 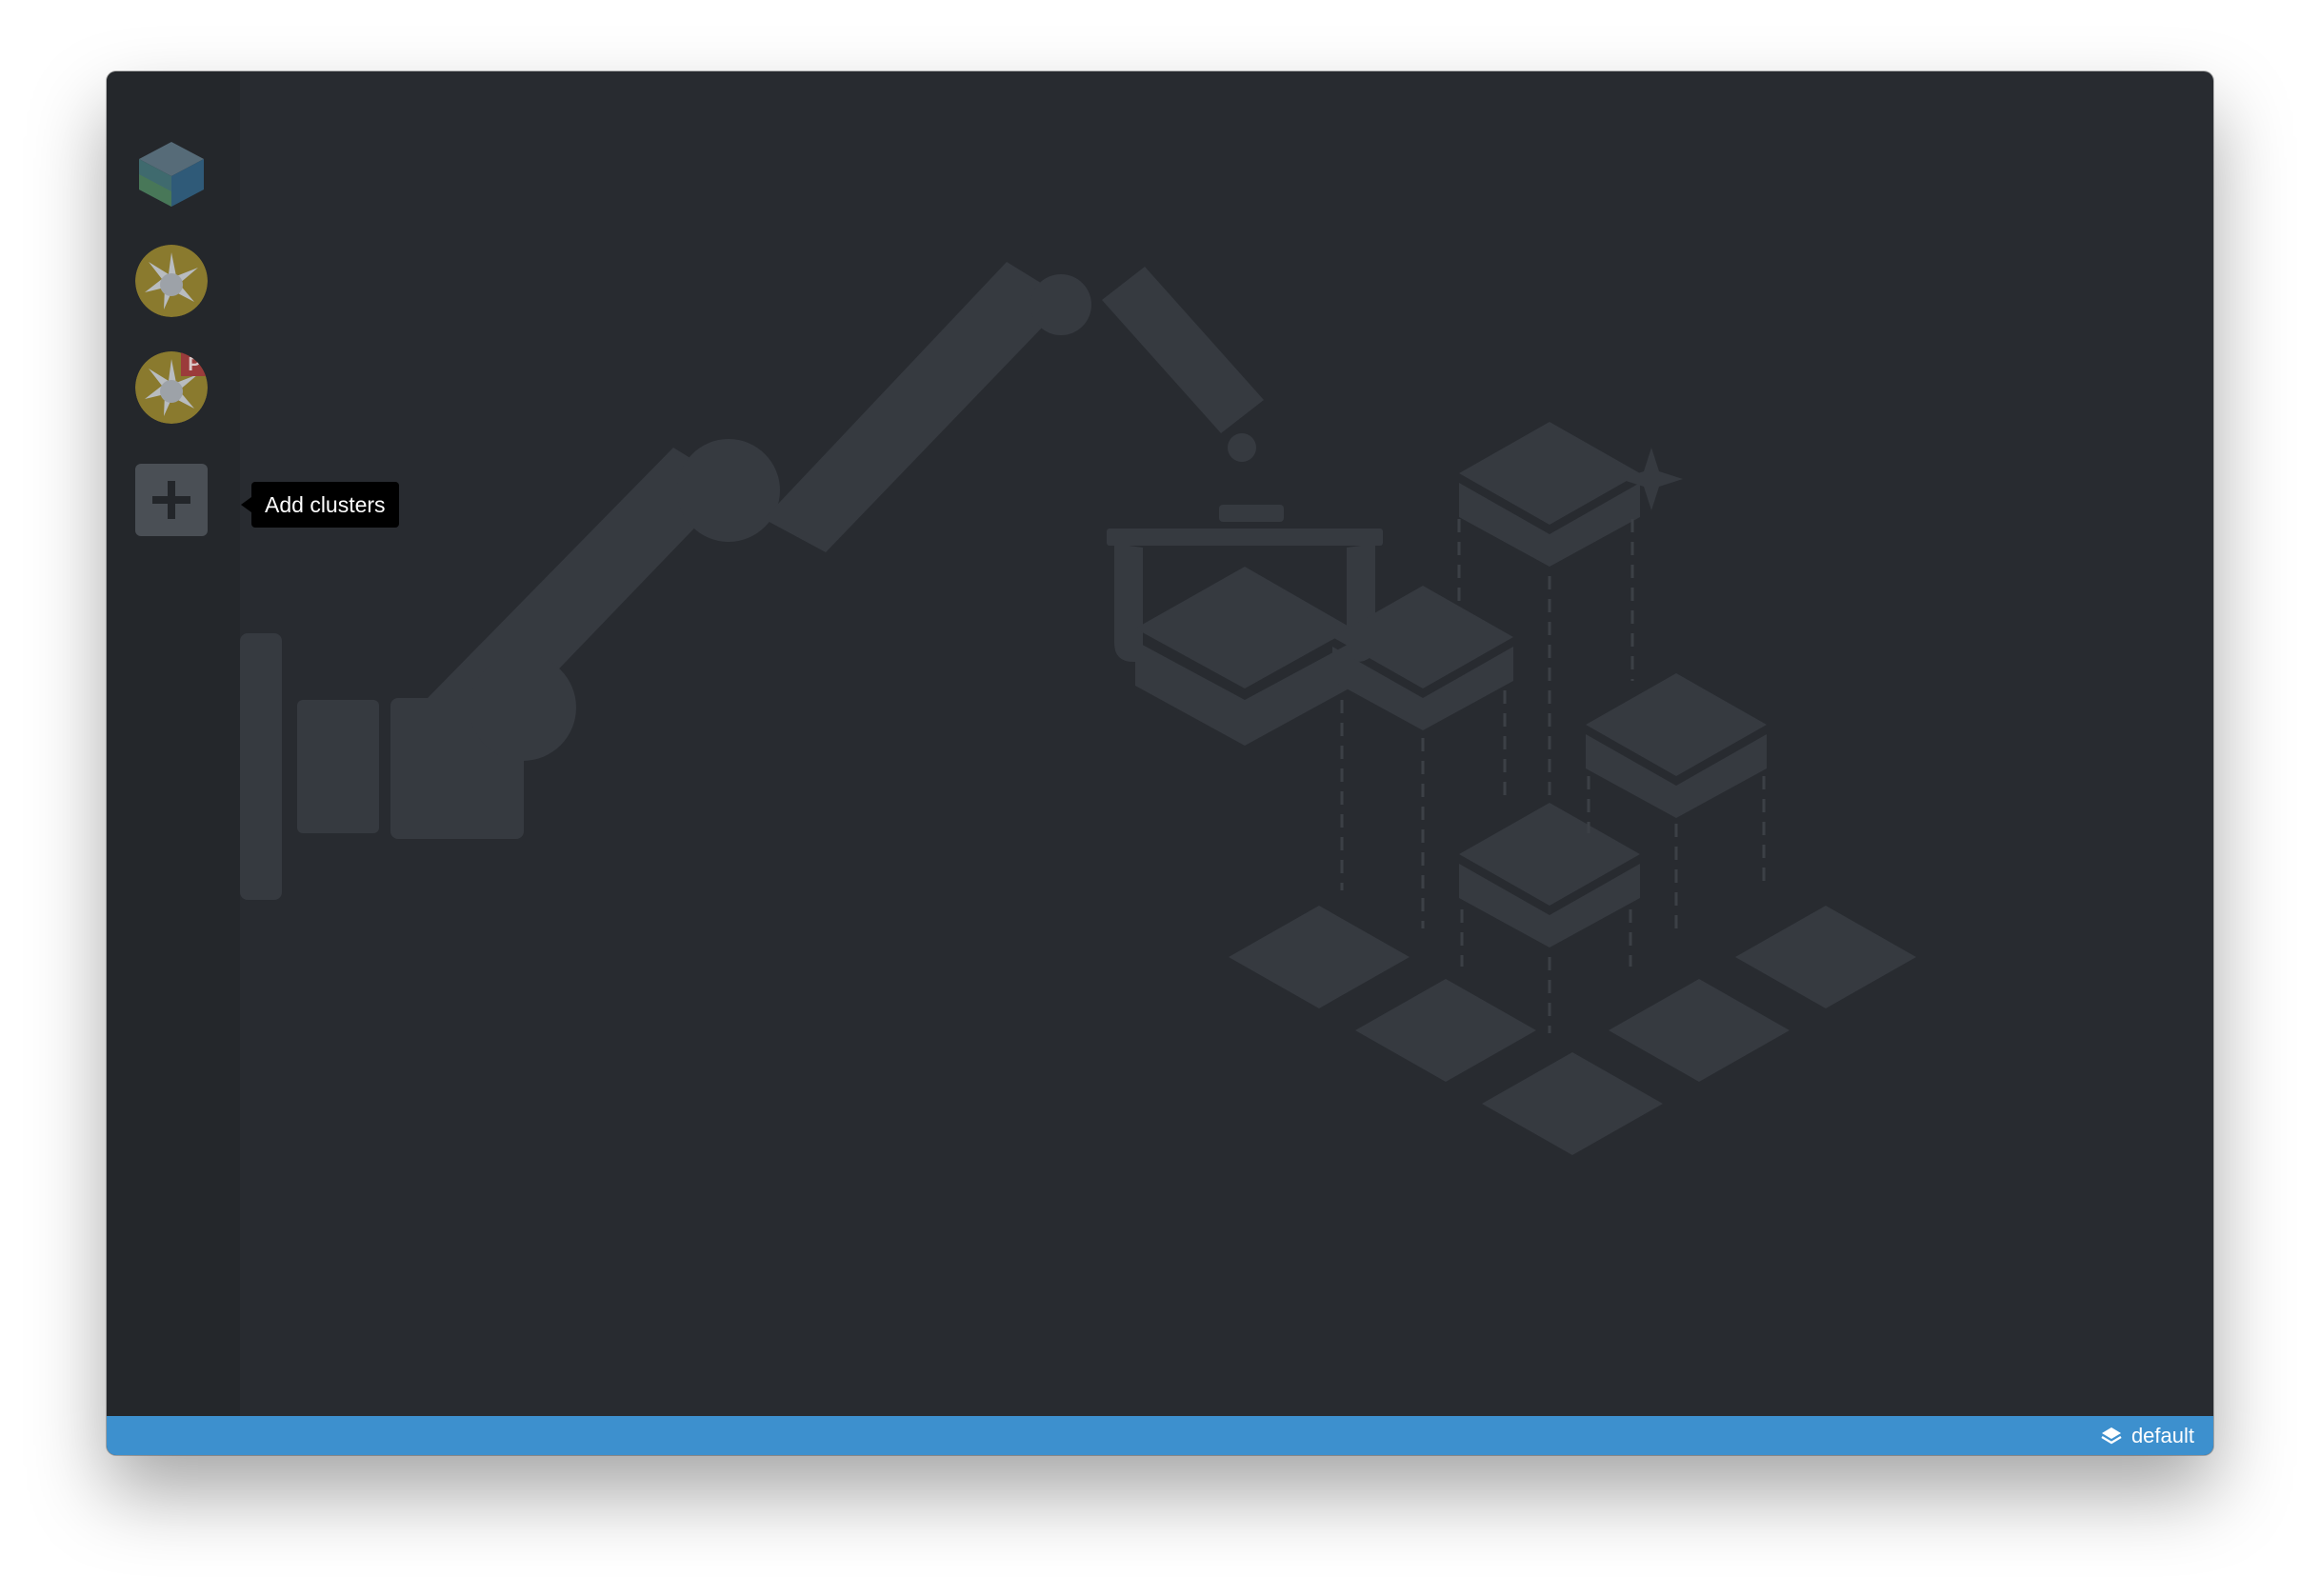 I want to click on workspace-label: default, so click(x=2162, y=1435).